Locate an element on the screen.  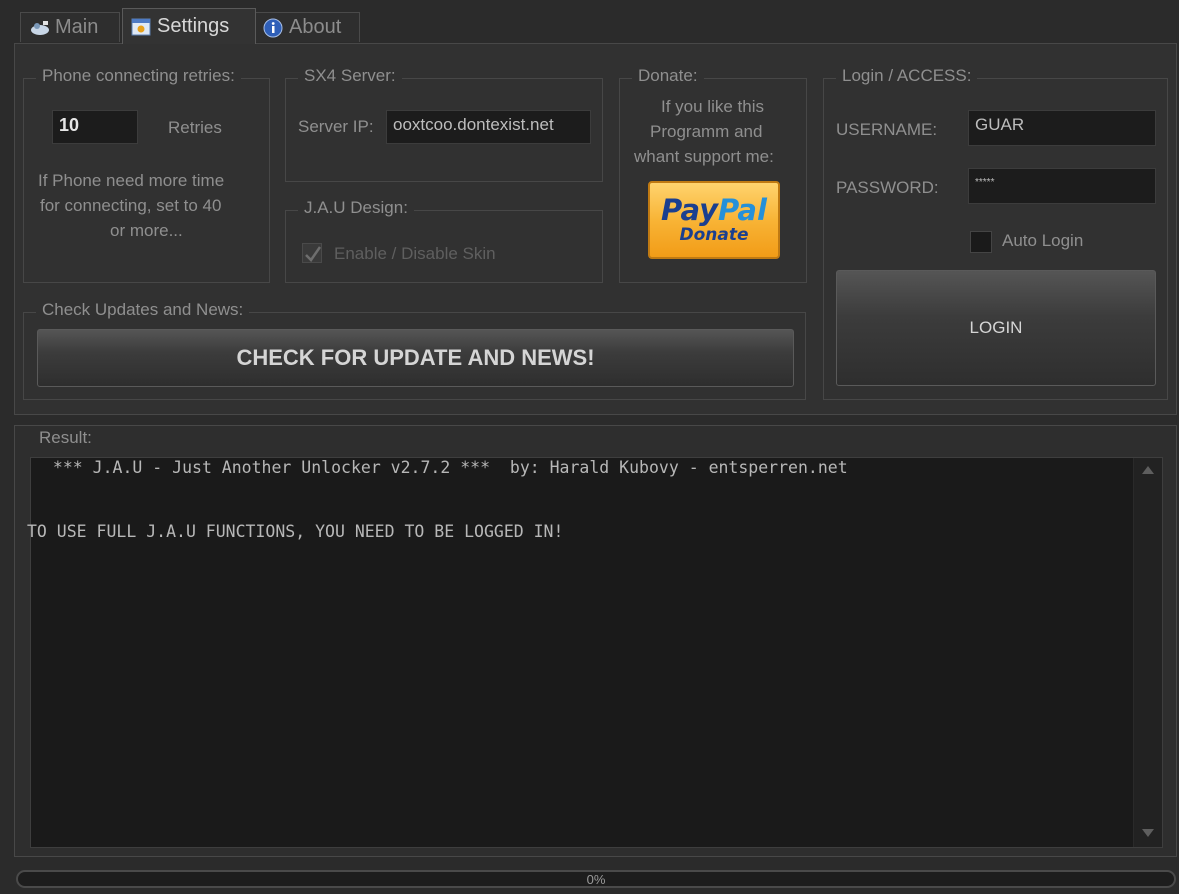
tab-main-label: Main is located at coordinates (77, 27).